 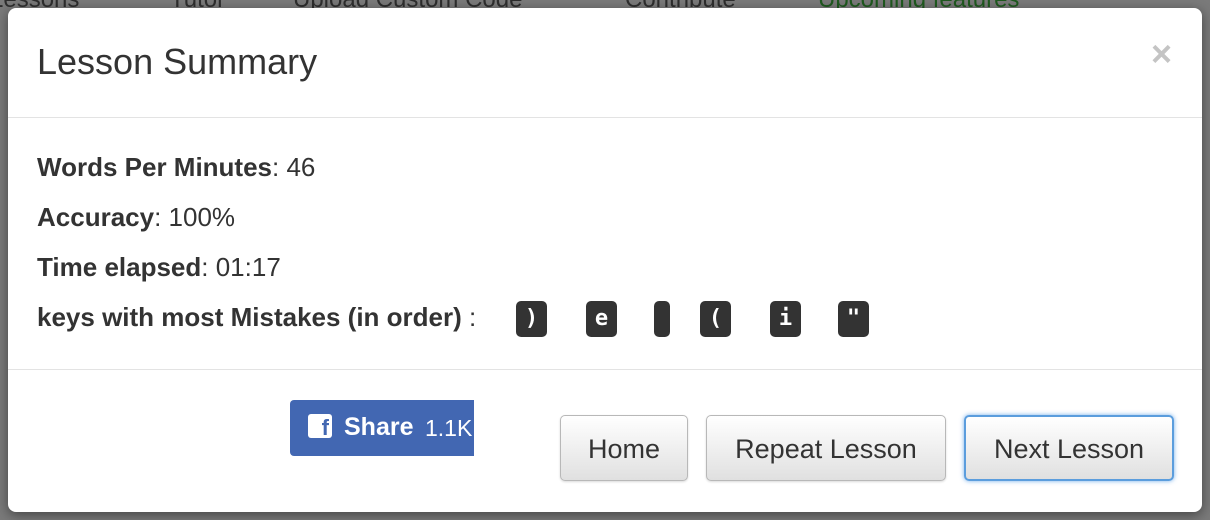 I want to click on accuracy-label: Accuracy, so click(x=96, y=217).